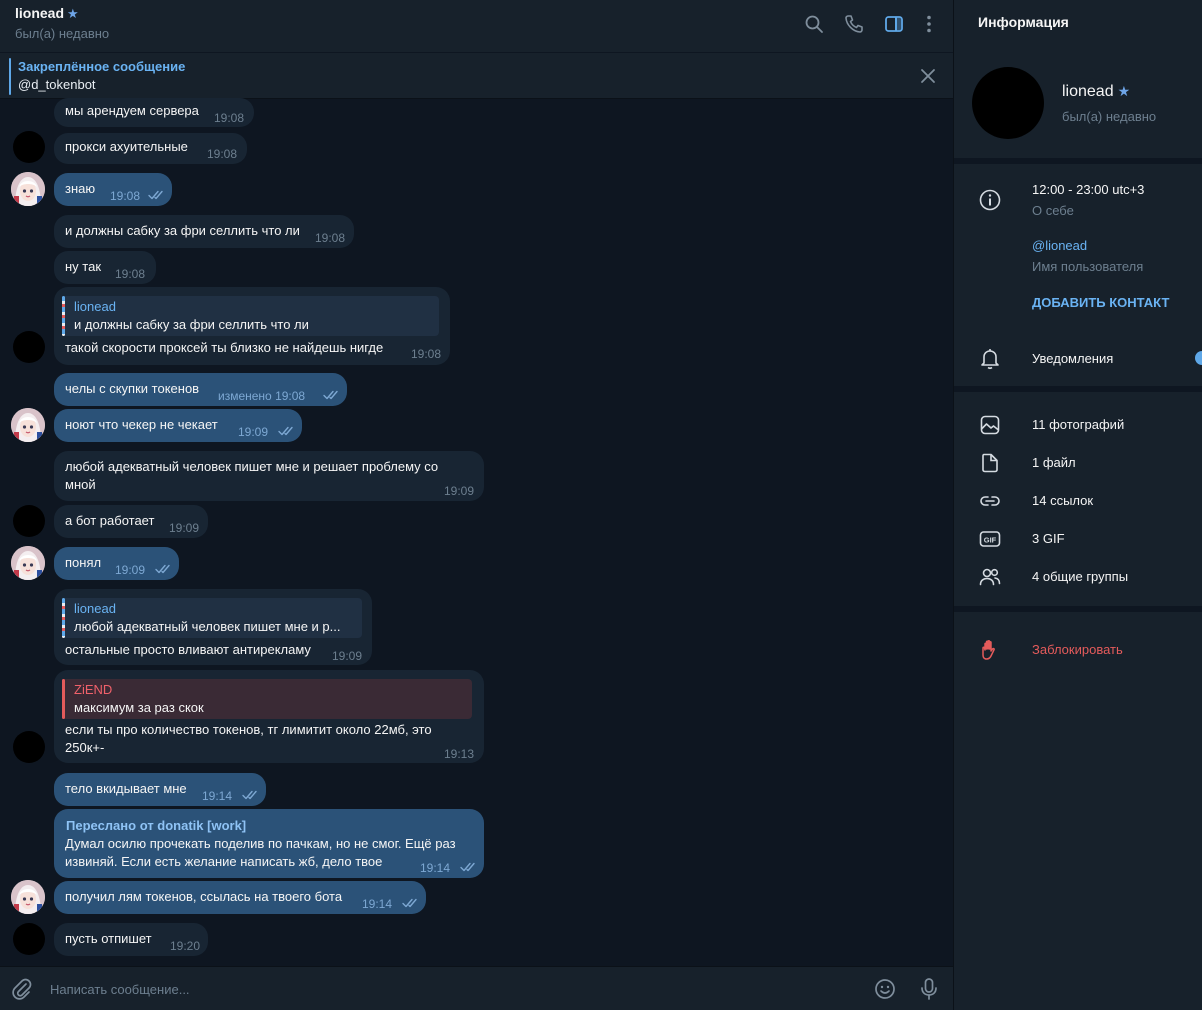 The width and height of the screenshot is (1202, 1010). Describe the element at coordinates (1062, 500) in the screenshot. I see `links-link: 14 ссылок` at that location.